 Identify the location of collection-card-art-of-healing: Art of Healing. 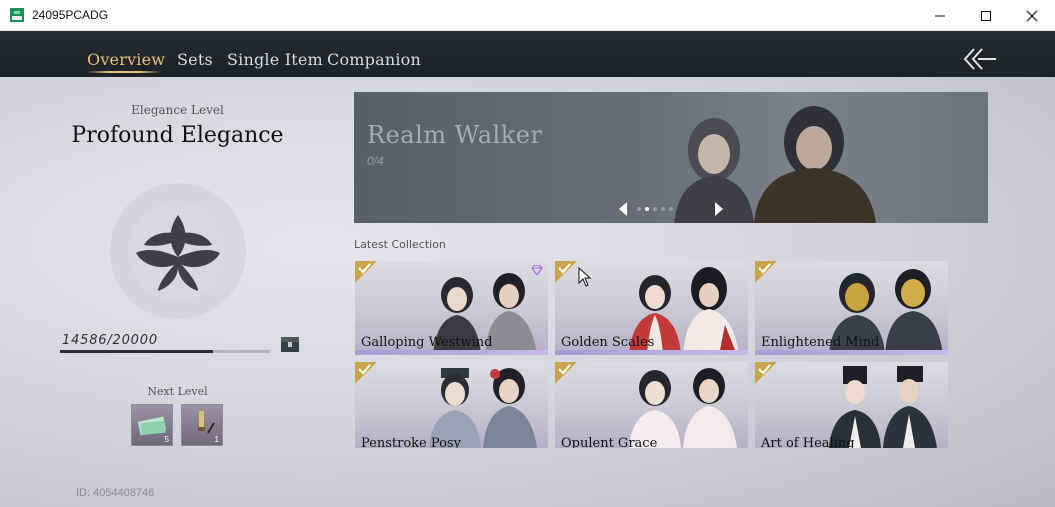
(851, 405).